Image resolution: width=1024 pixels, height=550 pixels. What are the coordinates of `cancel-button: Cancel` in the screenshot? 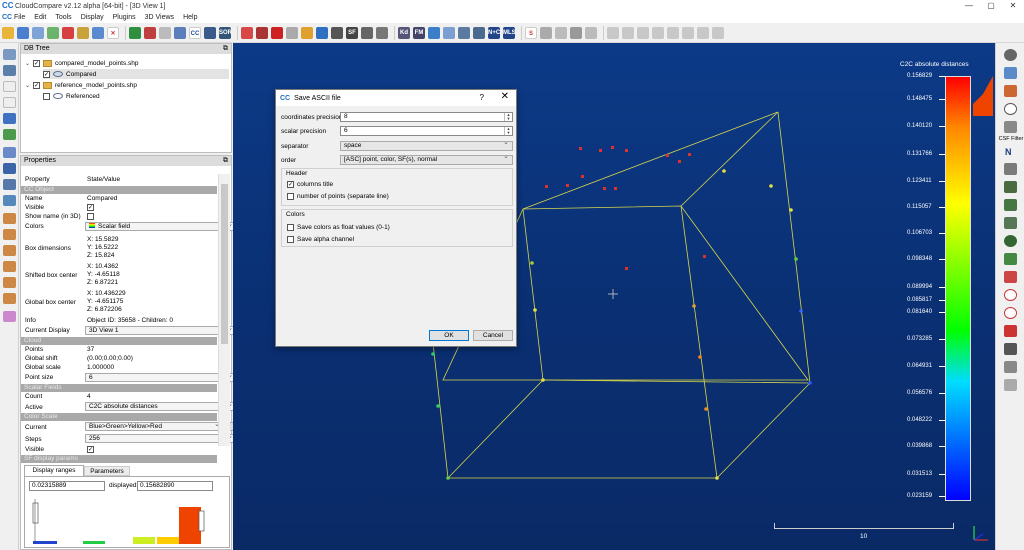 It's located at (493, 335).